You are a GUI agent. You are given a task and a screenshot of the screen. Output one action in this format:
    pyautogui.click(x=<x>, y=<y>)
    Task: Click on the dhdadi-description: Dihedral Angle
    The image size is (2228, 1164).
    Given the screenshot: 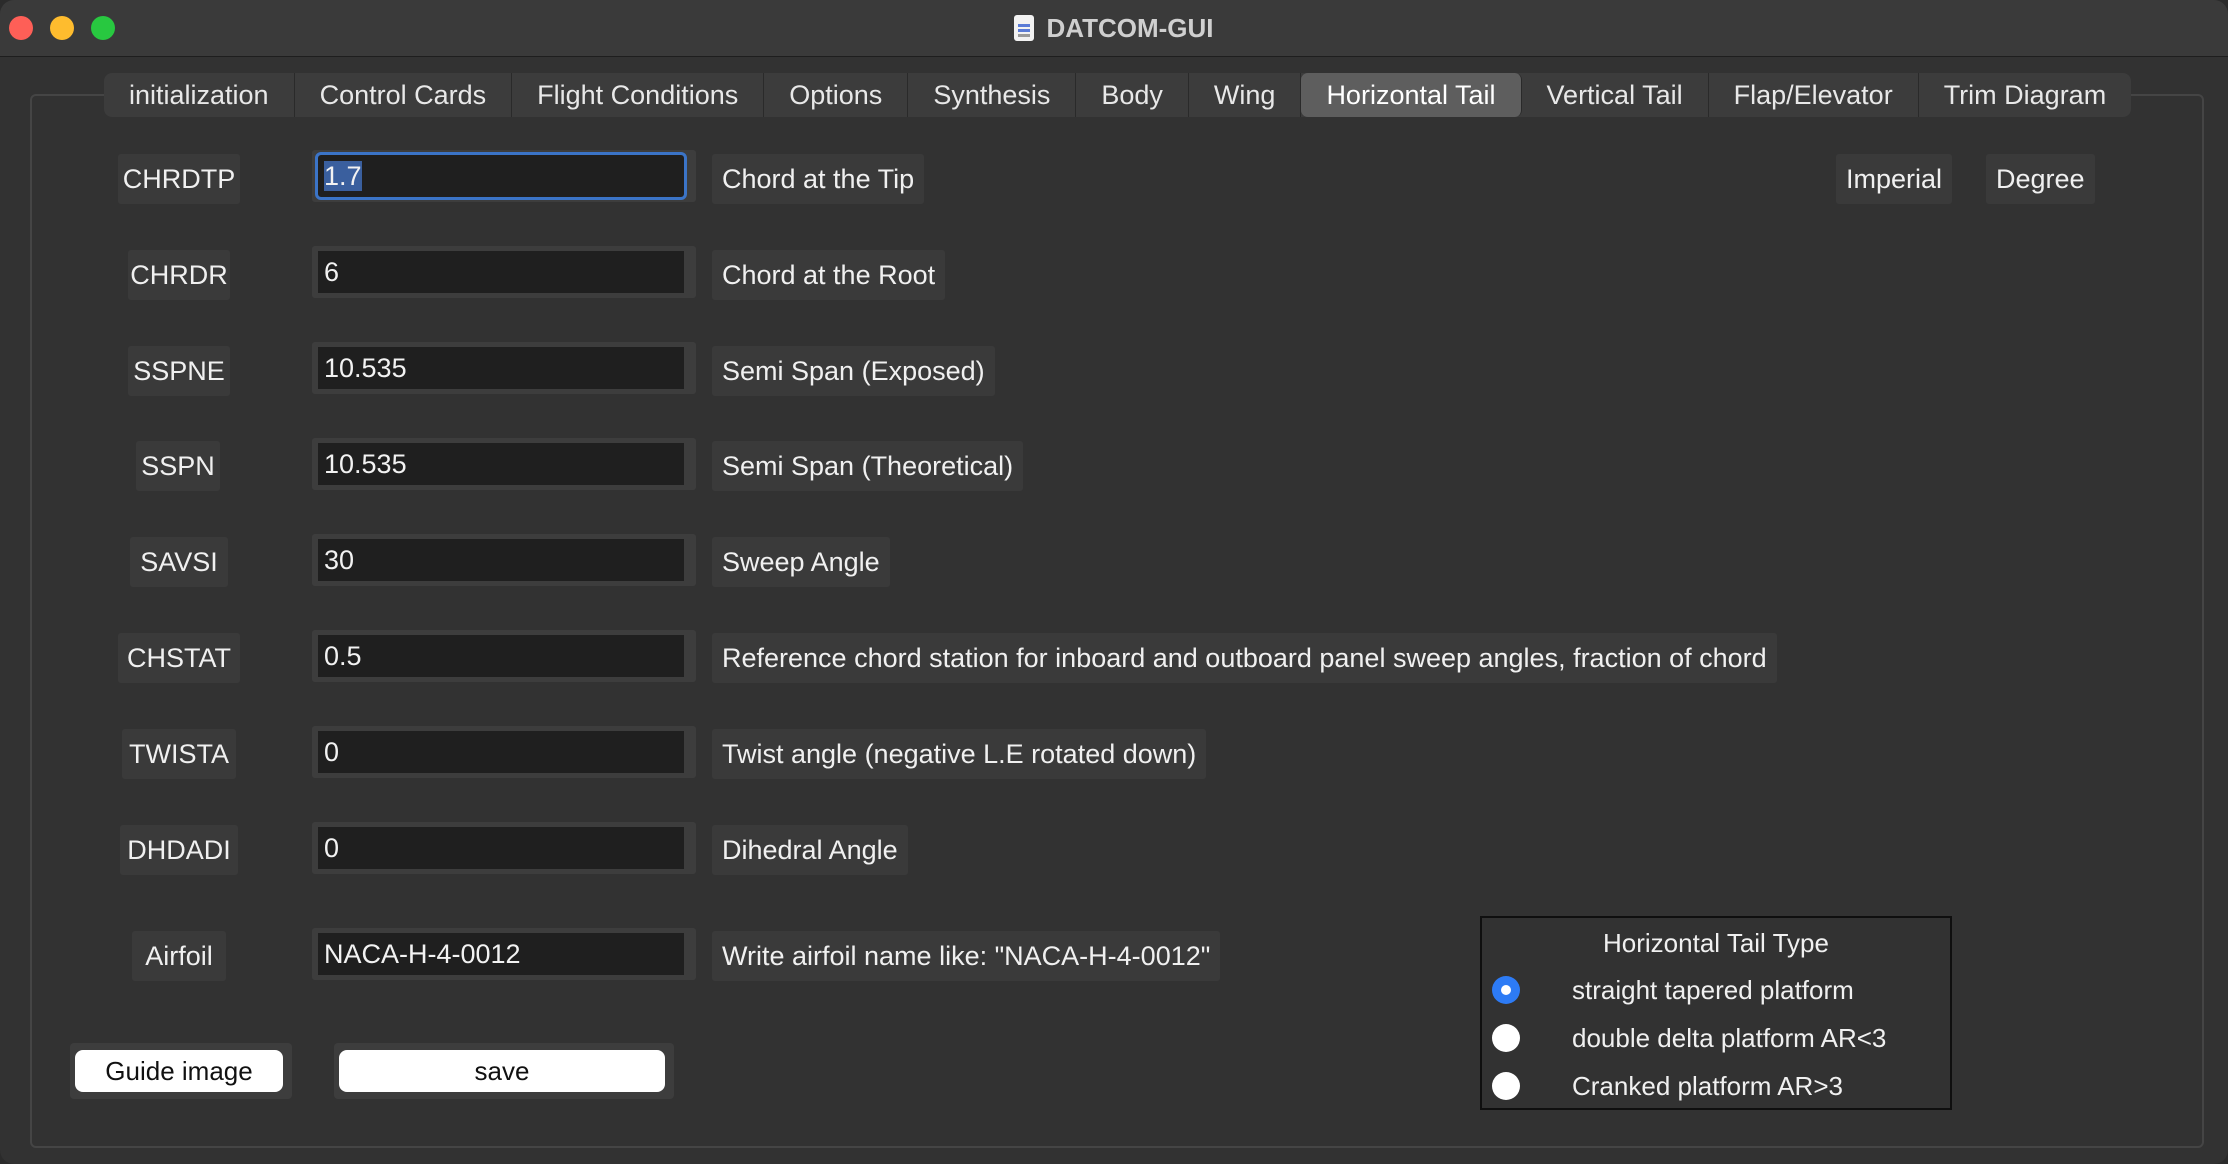 What is the action you would take?
    pyautogui.click(x=810, y=850)
    